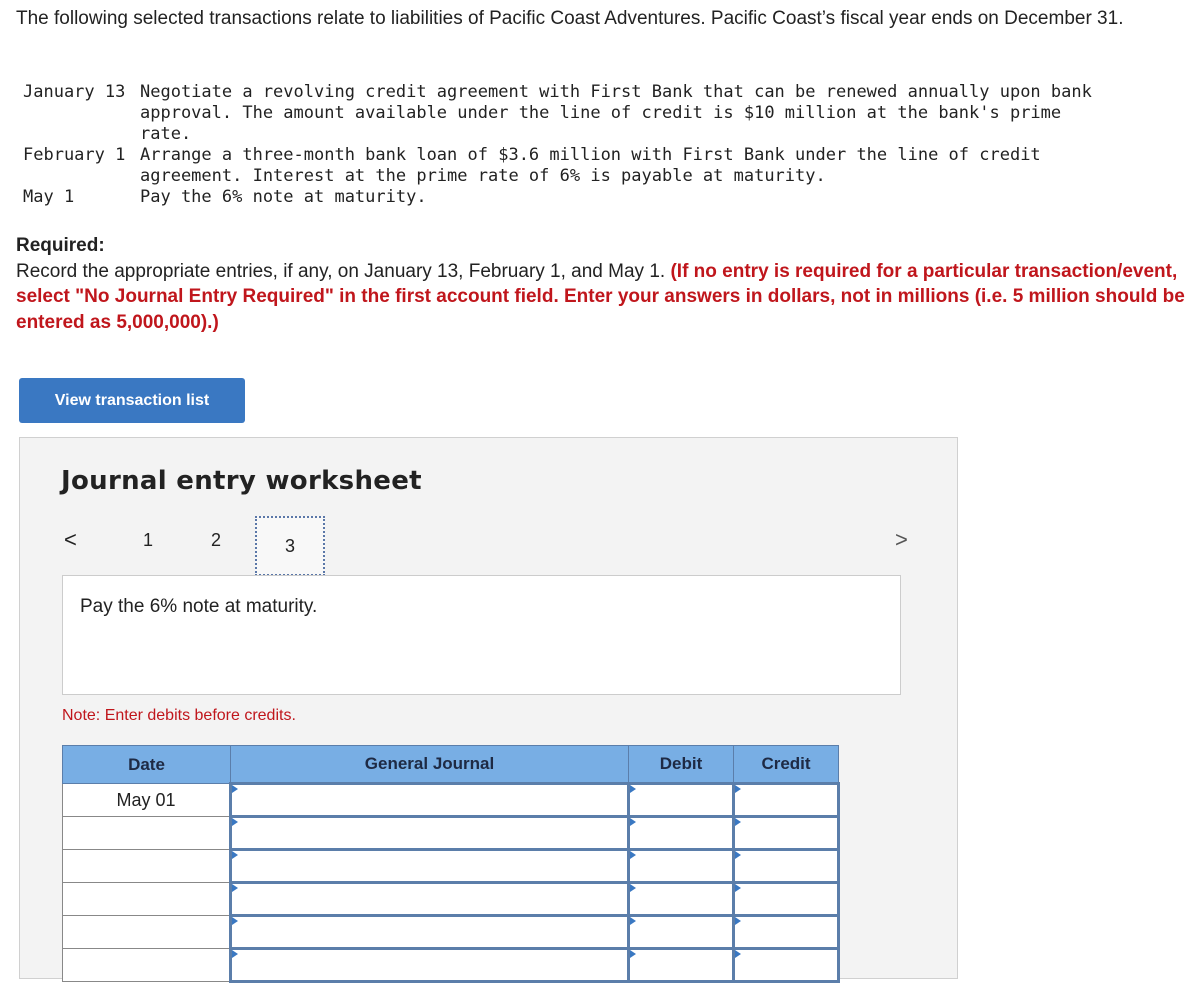  What do you see at coordinates (241, 481) in the screenshot?
I see `worksheet-title: Journal entry worksheet` at bounding box center [241, 481].